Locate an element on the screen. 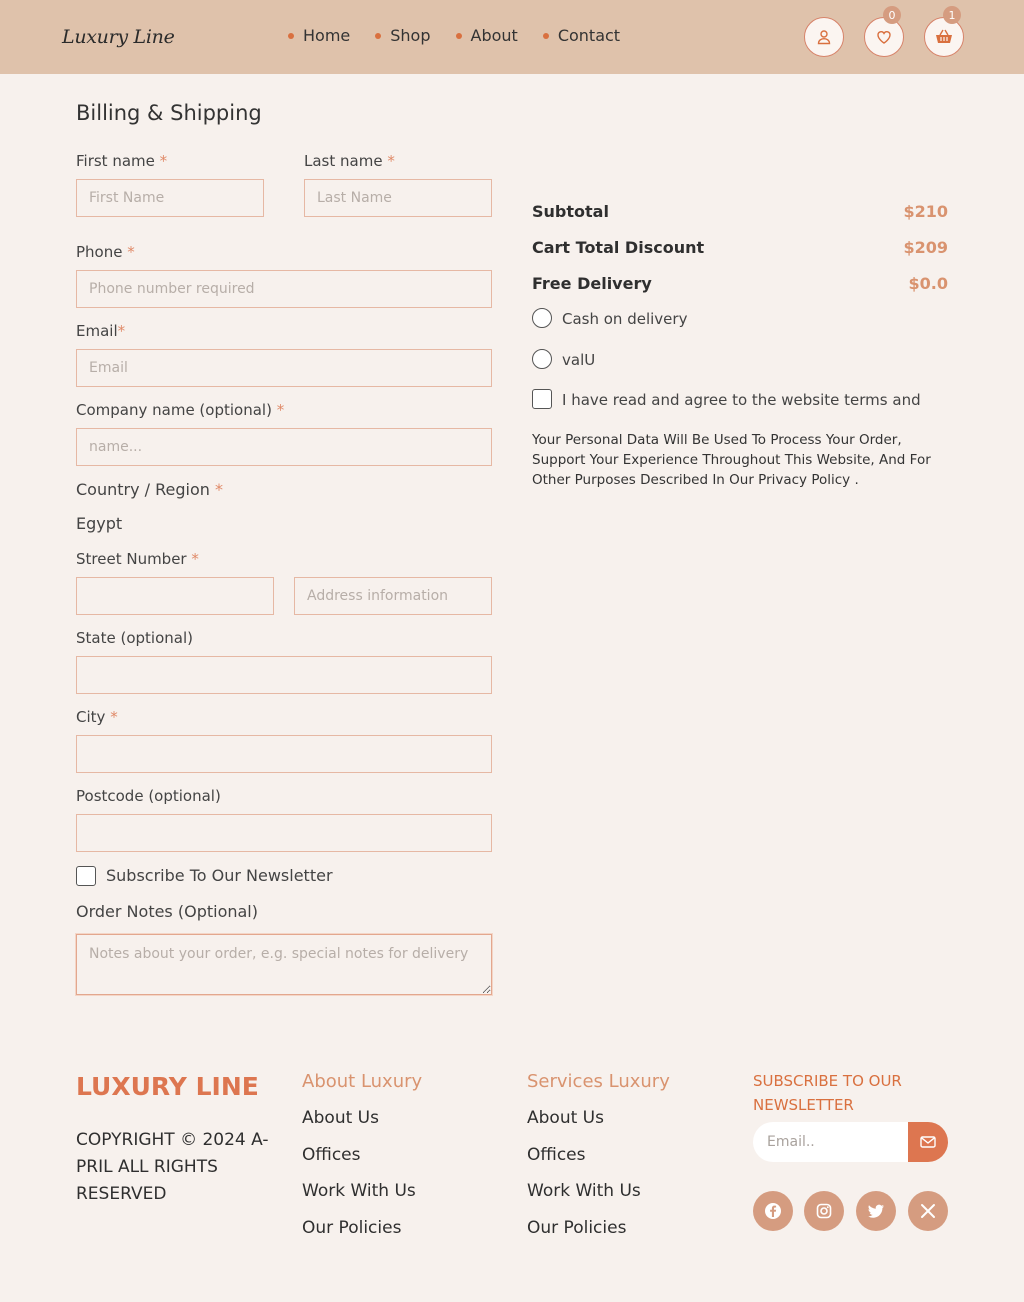  first-name-label: First name * is located at coordinates (121, 161).